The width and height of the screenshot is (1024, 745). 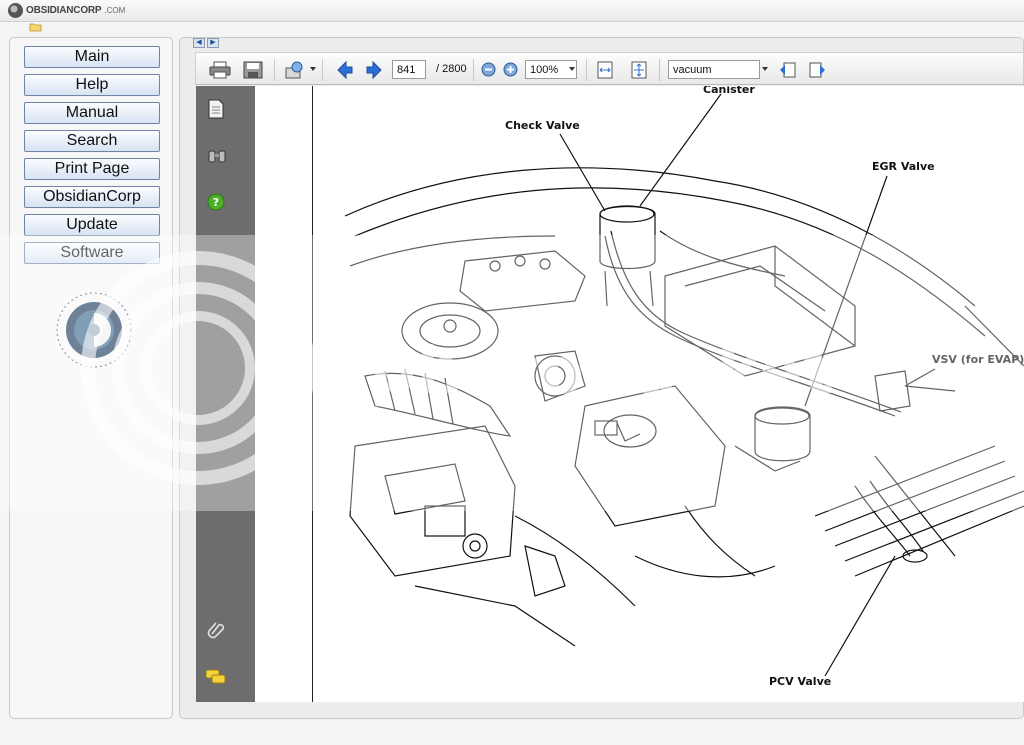 I want to click on egr-valve-label: EGR Valve, so click(x=903, y=166).